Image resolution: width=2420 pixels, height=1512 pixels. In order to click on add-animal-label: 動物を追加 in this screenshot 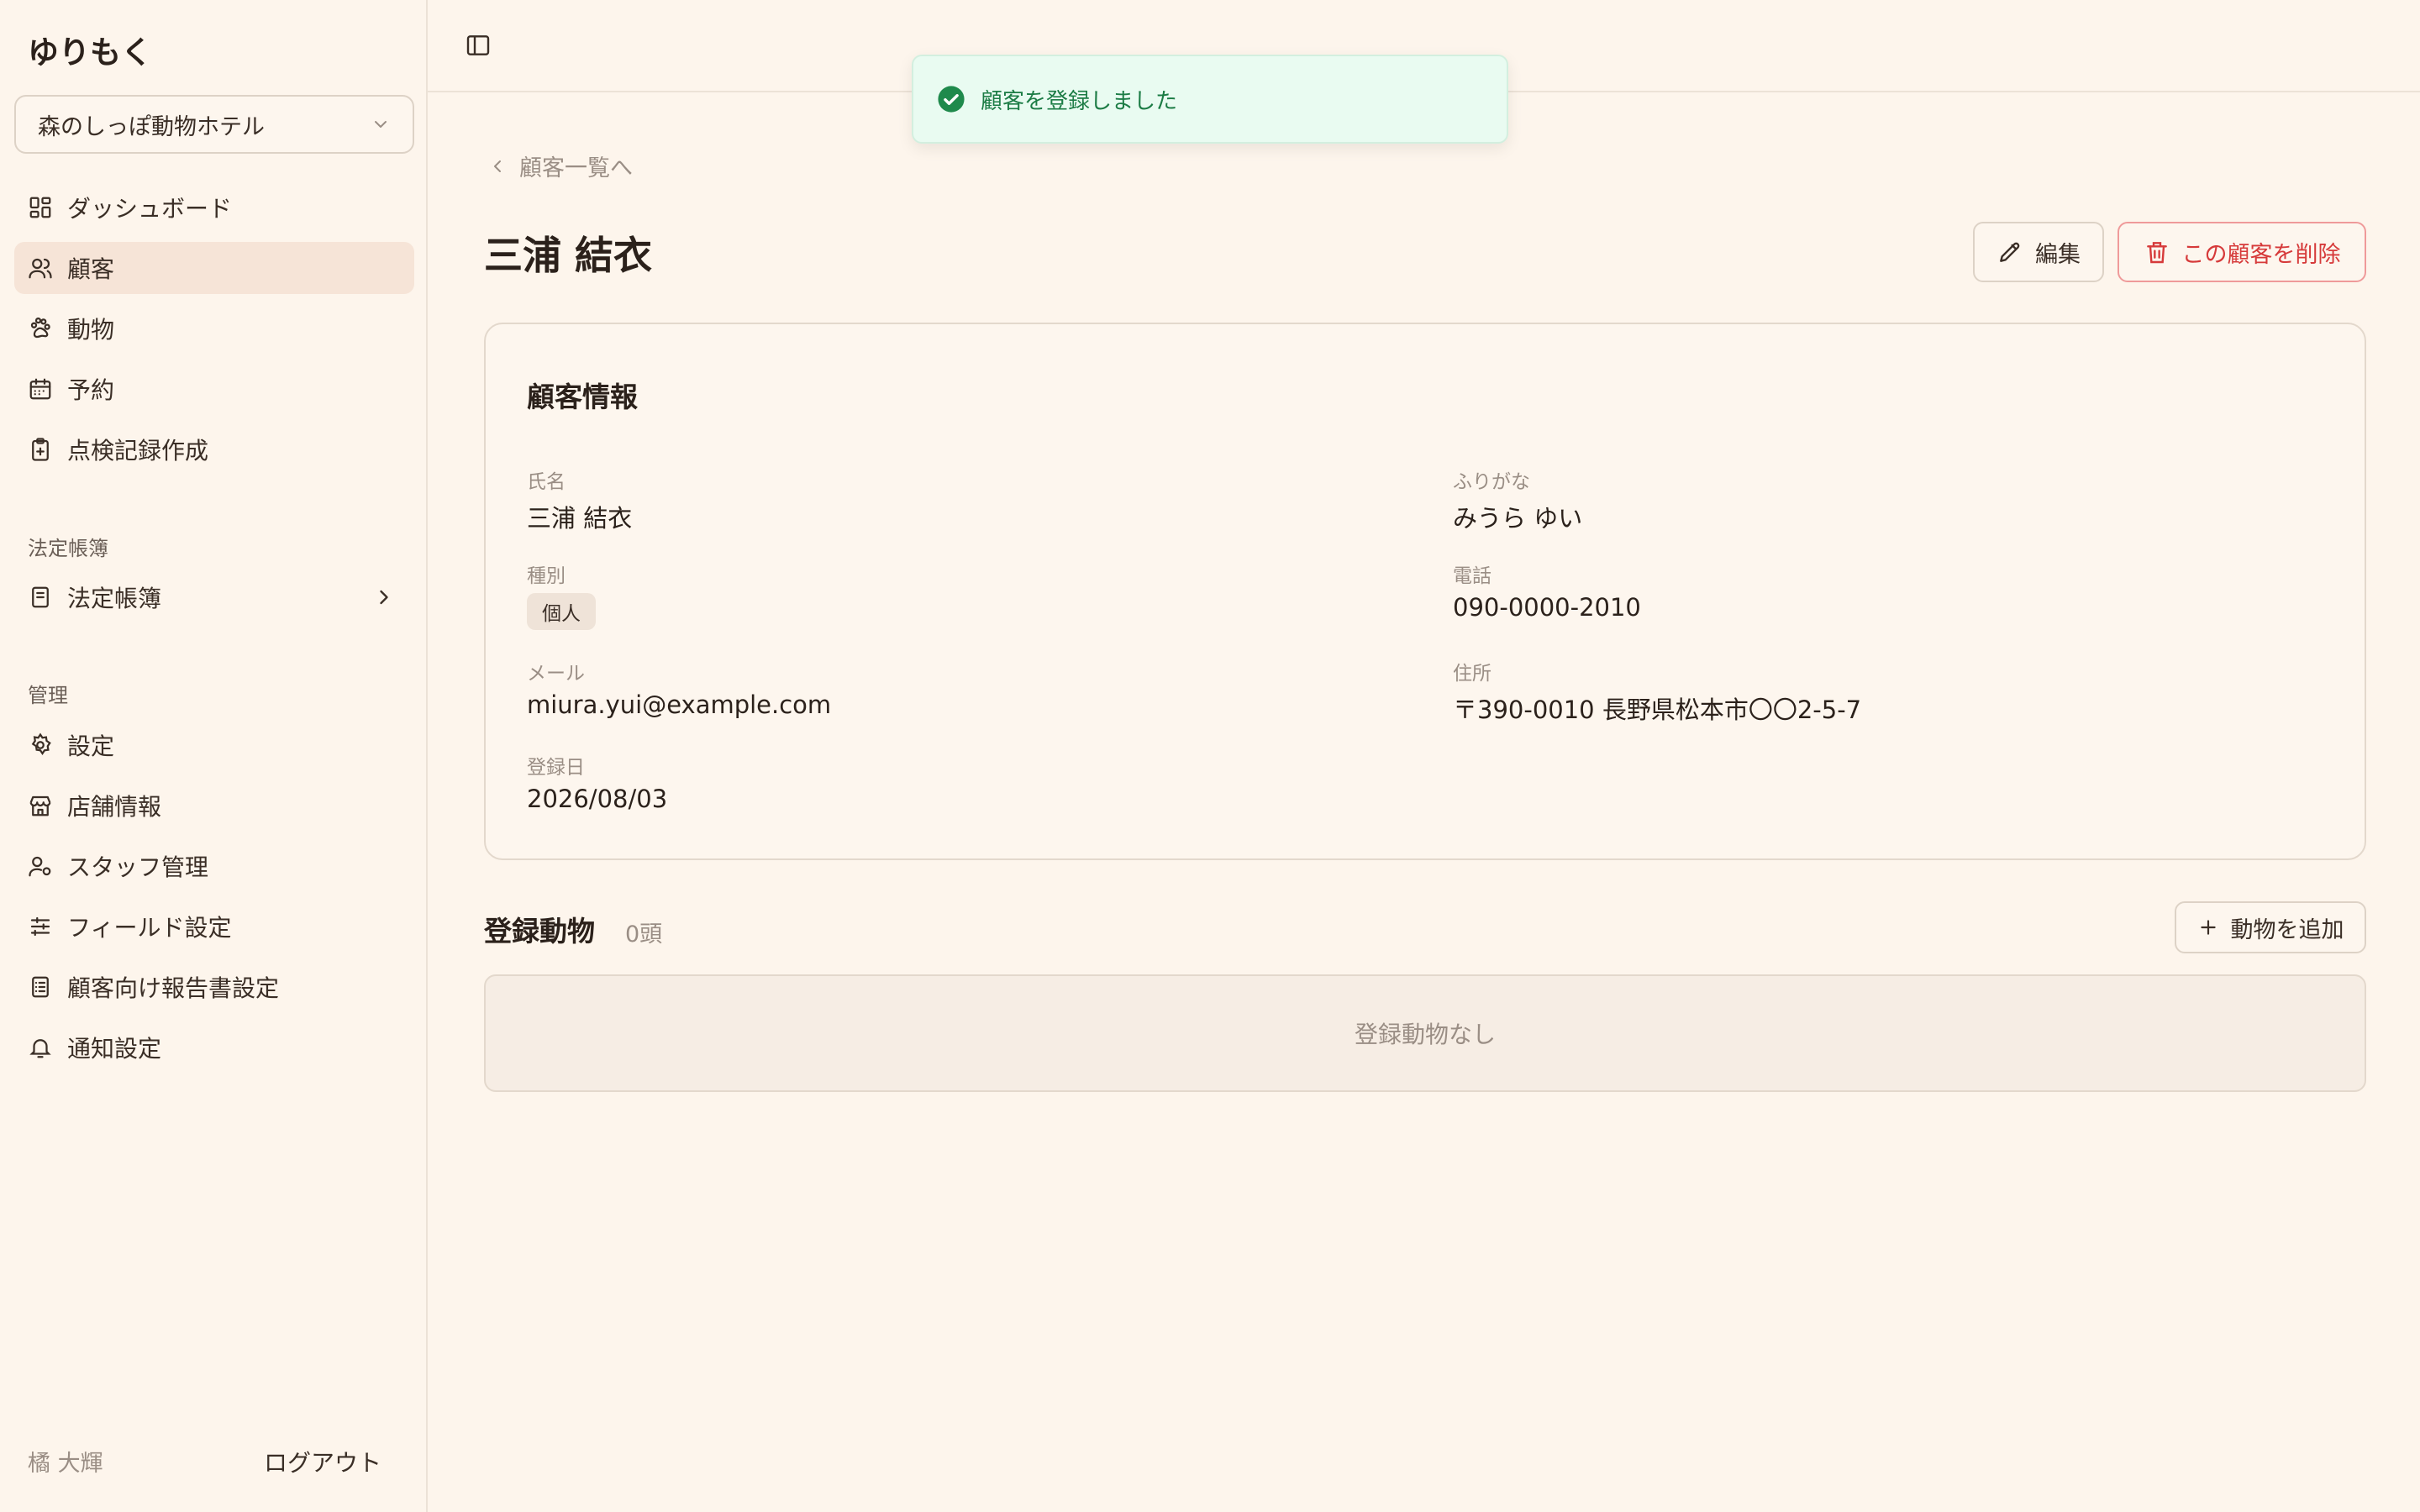, I will do `click(2287, 929)`.